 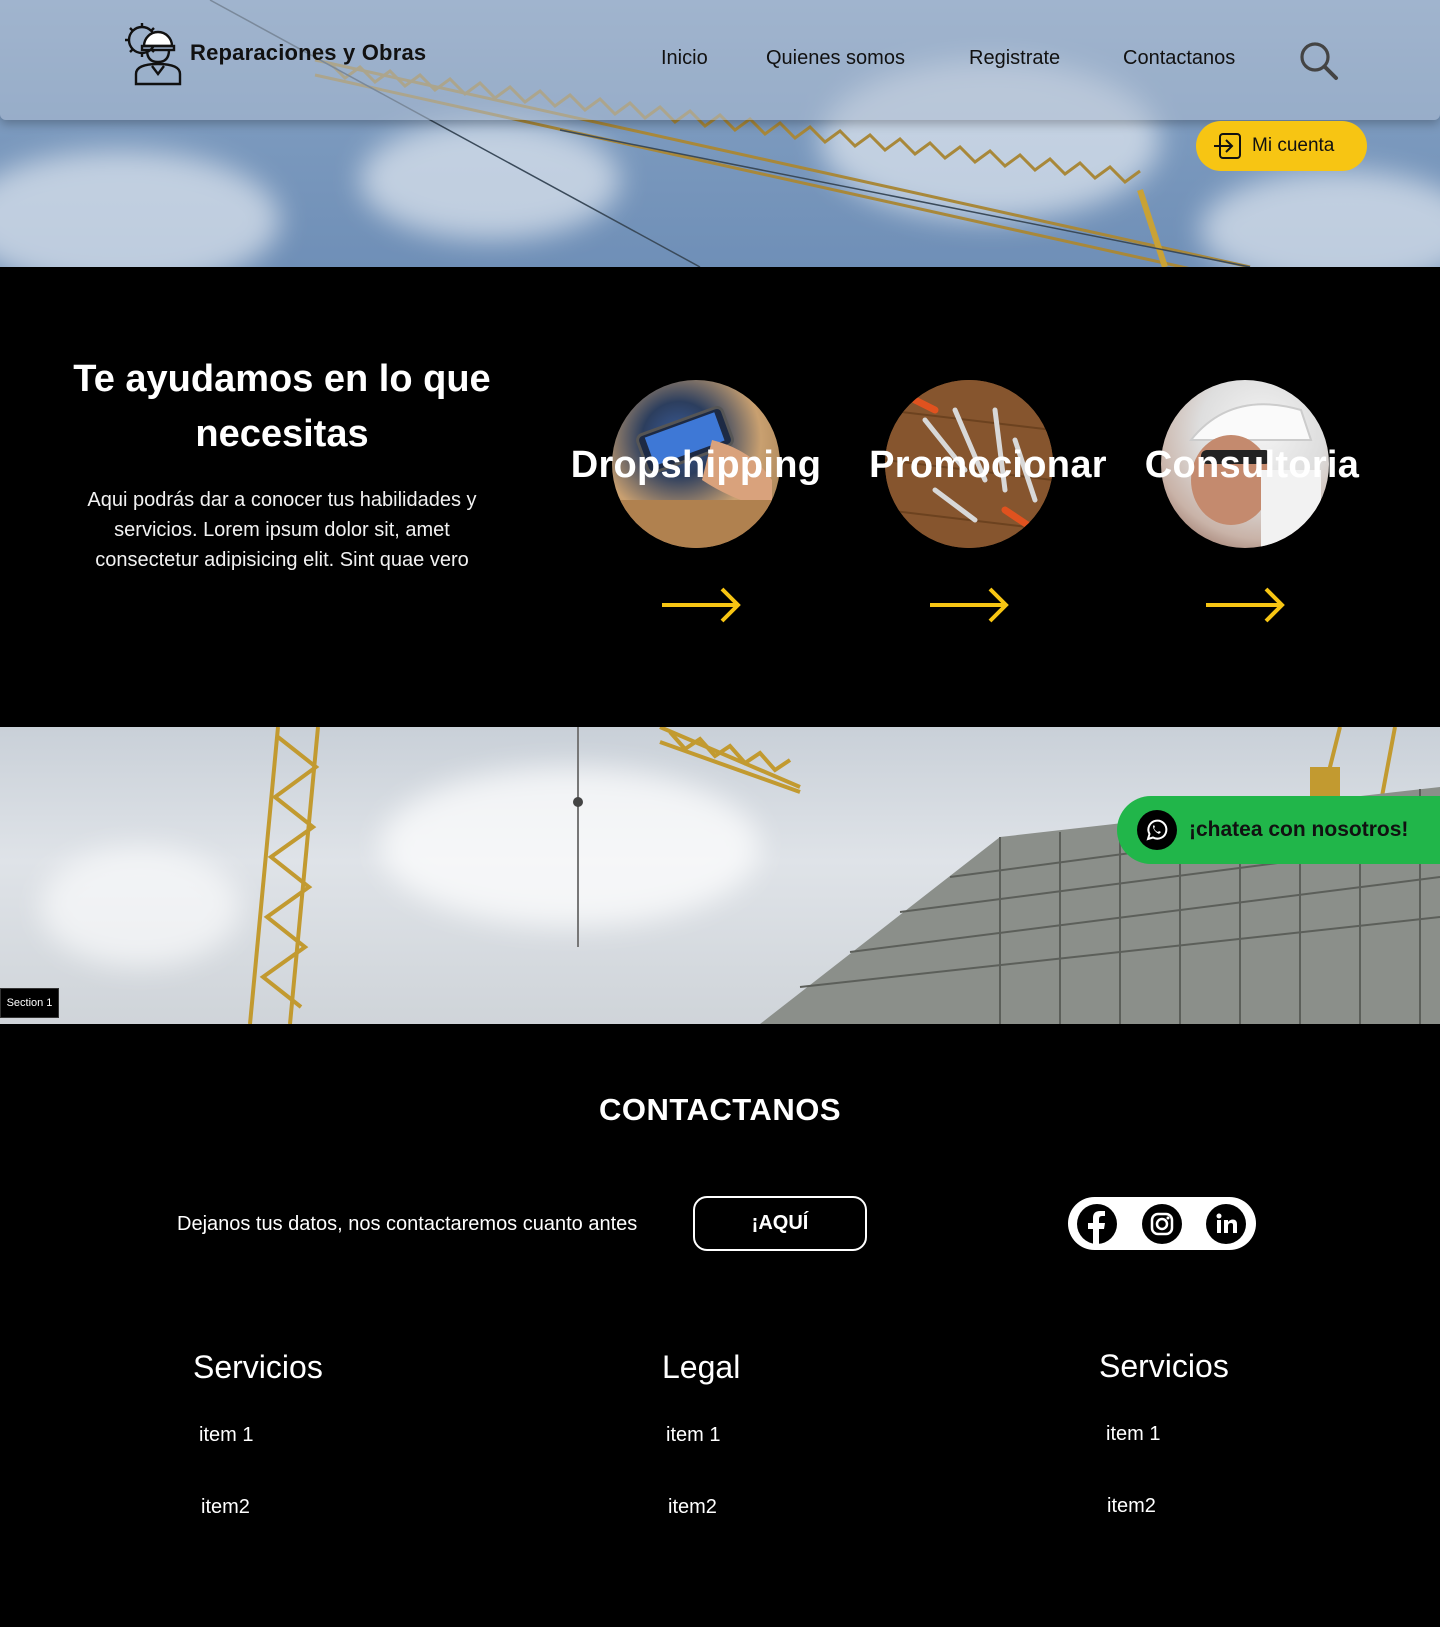 I want to click on service-label-promocionar: Promocionar, so click(x=988, y=465).